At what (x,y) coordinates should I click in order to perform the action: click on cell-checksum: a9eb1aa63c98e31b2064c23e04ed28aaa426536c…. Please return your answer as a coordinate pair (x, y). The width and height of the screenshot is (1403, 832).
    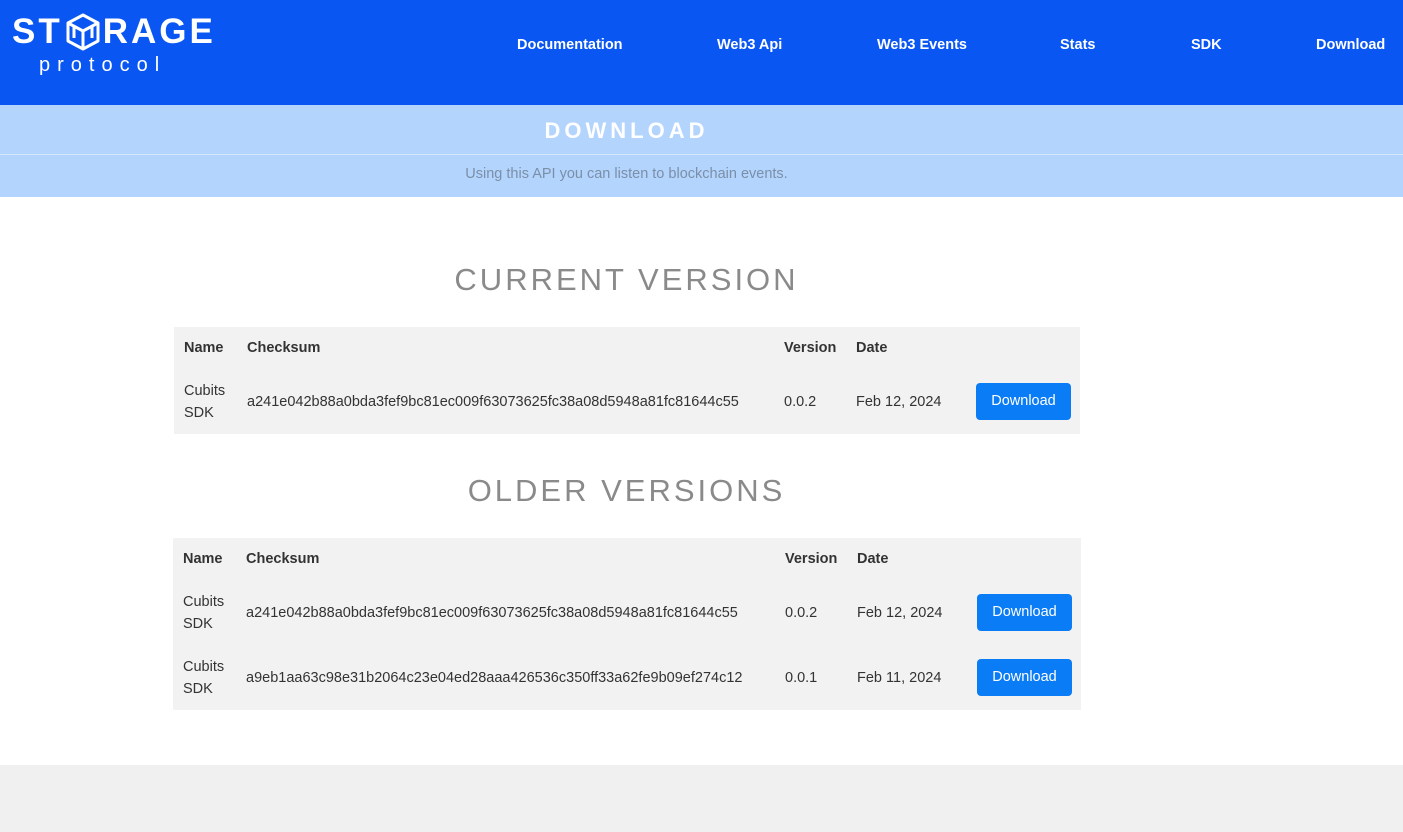
    Looking at the image, I should click on (494, 677).